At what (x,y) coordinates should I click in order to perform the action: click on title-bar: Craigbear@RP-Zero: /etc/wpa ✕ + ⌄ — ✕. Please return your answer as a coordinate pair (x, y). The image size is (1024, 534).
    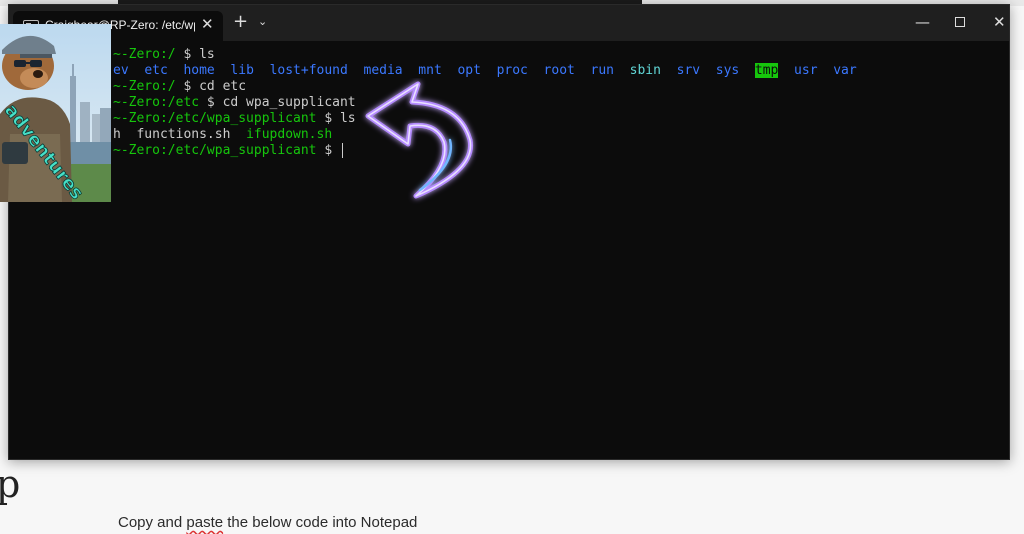
    Looking at the image, I should click on (509, 23).